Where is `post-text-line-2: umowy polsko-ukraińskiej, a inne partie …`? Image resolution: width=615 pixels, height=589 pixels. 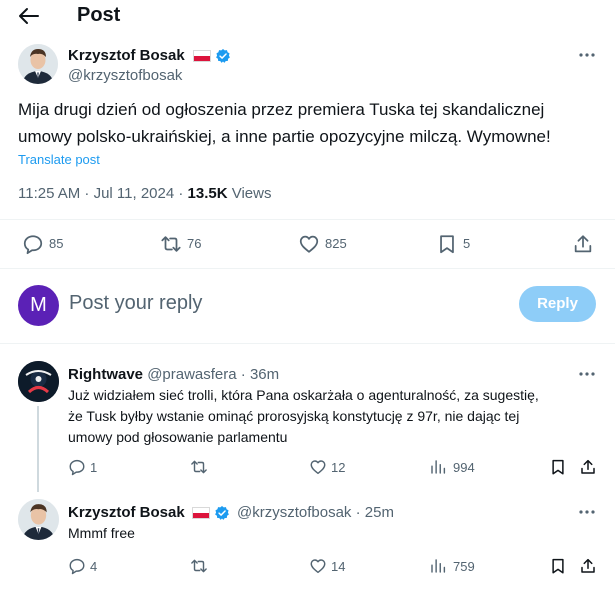
post-text-line-2: umowy polsko-ukraińskiej, a inne partie … is located at coordinates (284, 136).